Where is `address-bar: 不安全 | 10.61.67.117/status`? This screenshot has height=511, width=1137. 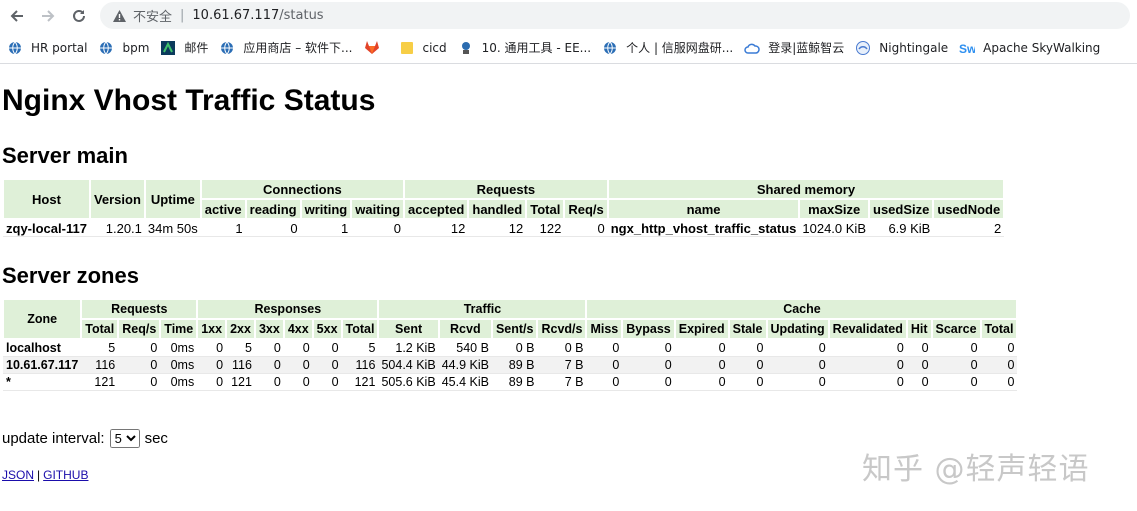
address-bar: 不安全 | 10.61.67.117/status is located at coordinates (615, 15).